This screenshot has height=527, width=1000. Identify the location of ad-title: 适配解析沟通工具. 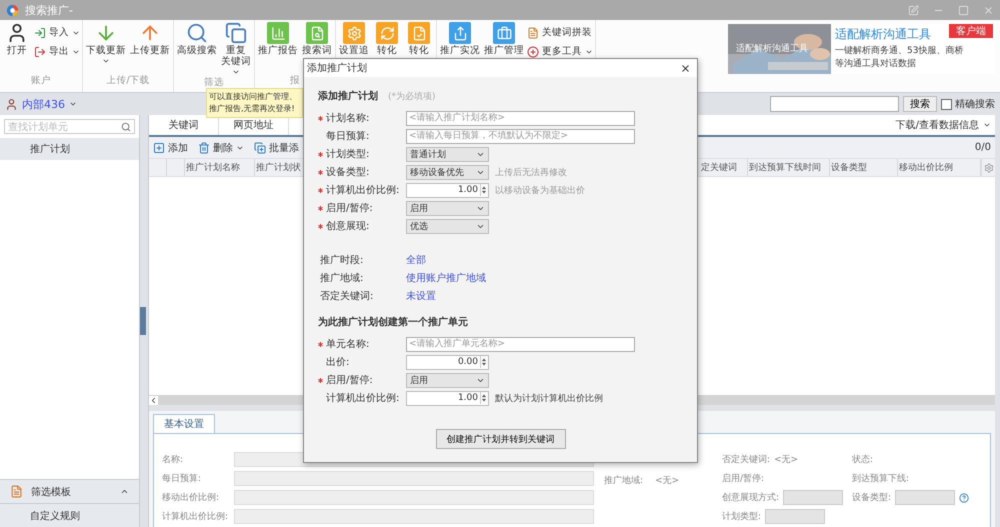
(883, 34).